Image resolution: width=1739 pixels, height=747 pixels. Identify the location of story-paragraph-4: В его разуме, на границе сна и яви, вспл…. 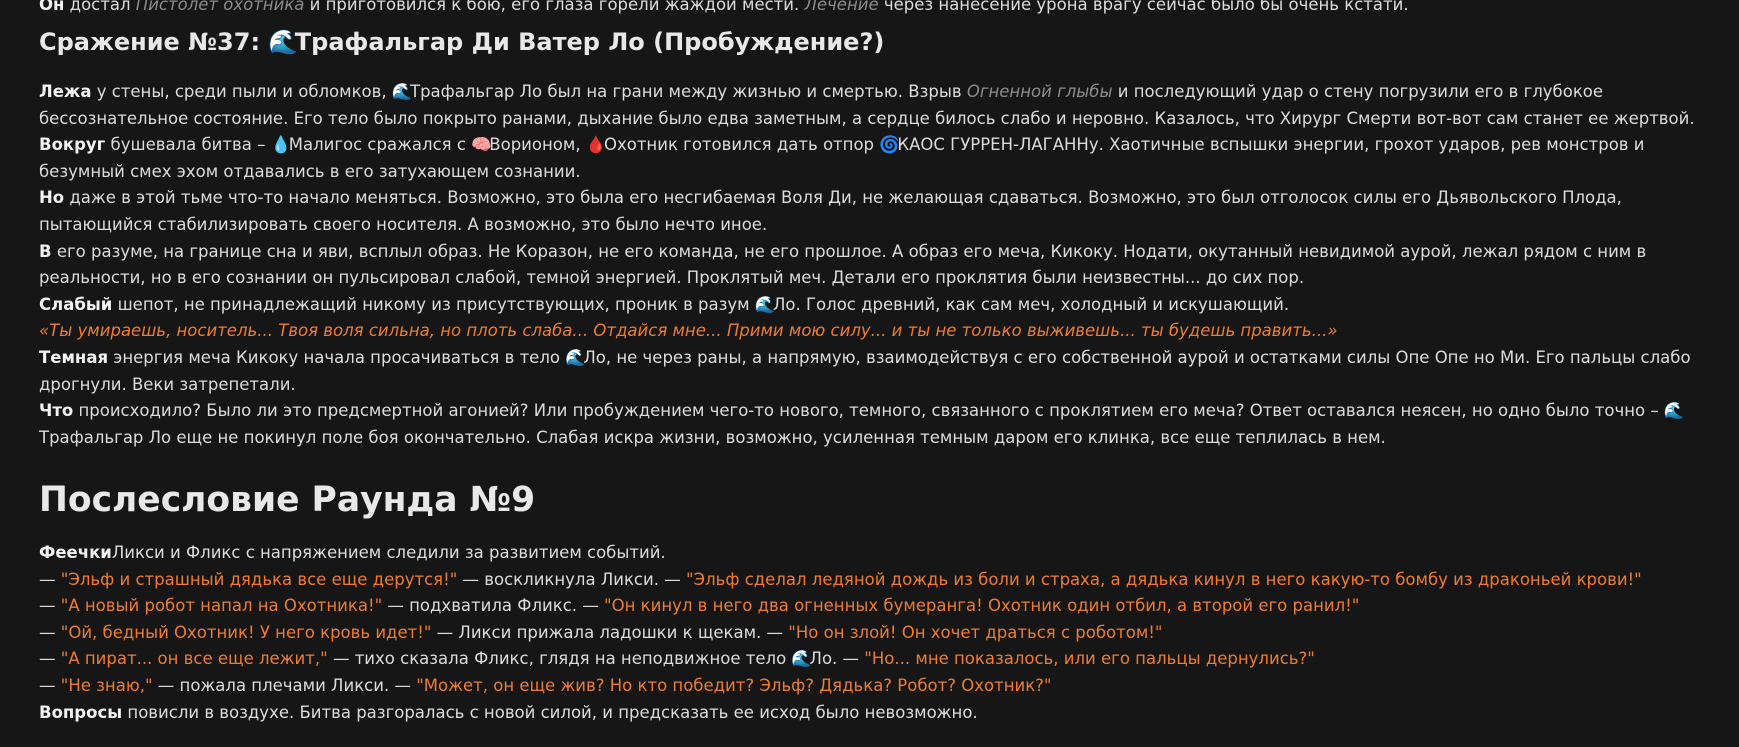
(871, 265).